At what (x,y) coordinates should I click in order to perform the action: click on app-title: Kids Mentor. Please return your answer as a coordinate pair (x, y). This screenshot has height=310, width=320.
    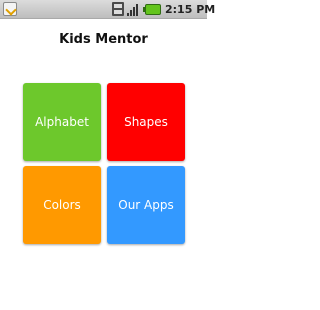
    Looking at the image, I should click on (103, 39).